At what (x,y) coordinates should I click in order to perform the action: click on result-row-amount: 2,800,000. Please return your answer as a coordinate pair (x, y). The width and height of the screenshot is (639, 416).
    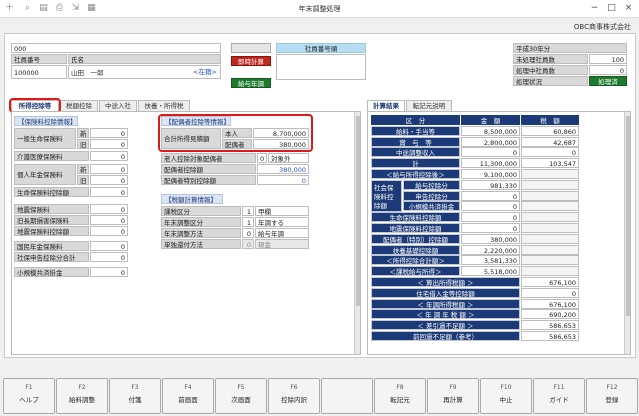
    Looking at the image, I should click on (490, 141).